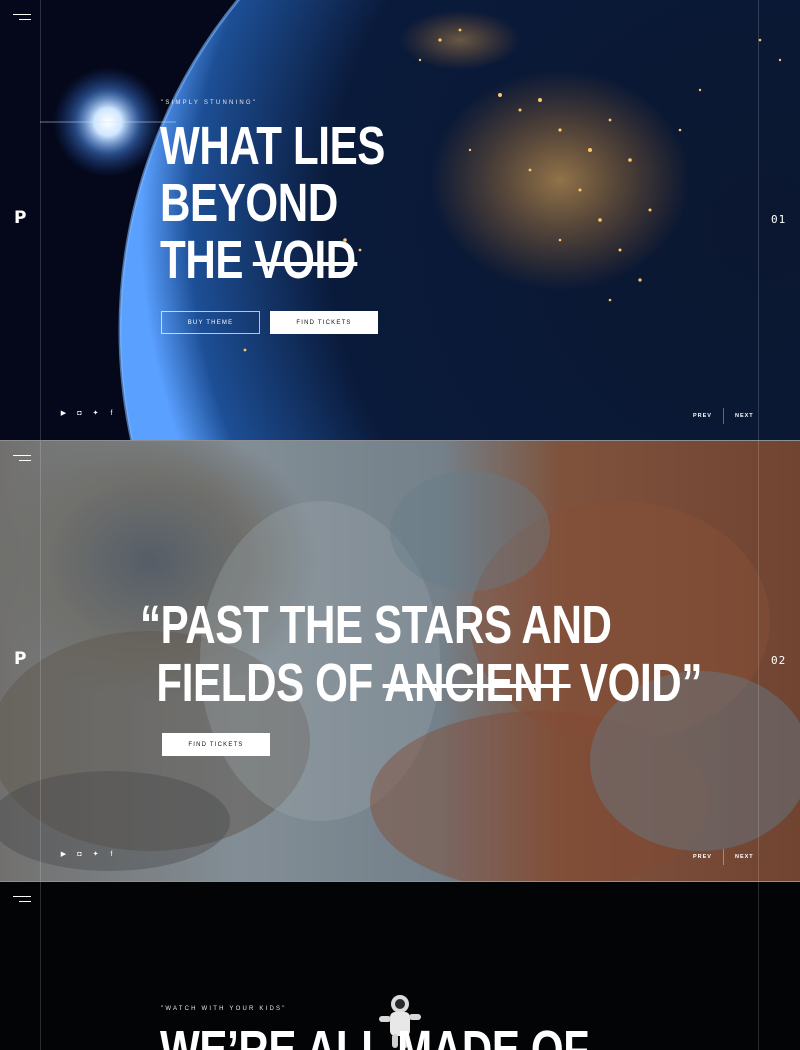  I want to click on slide-number: 02, so click(779, 660).